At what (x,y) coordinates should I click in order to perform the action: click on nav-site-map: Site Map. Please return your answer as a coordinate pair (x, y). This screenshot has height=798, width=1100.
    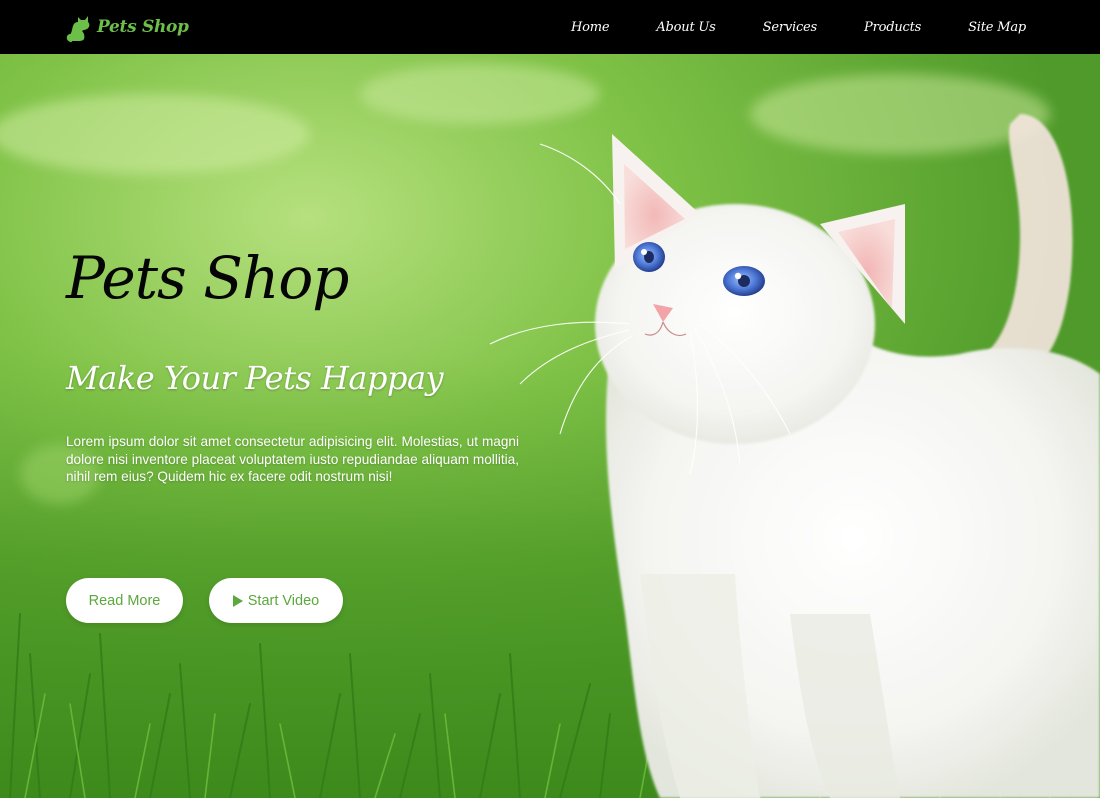
    Looking at the image, I should click on (997, 27).